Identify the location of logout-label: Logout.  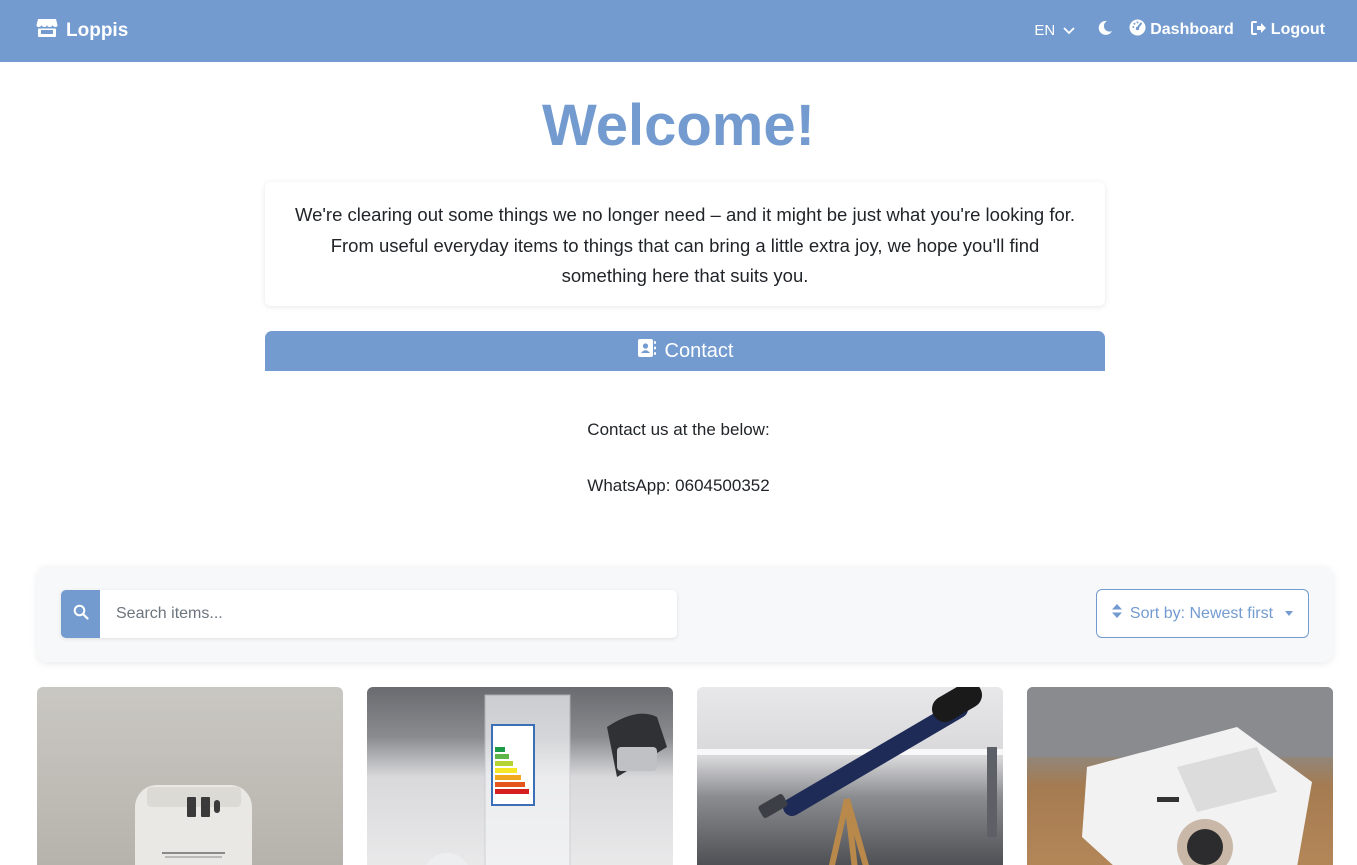
(1297, 29).